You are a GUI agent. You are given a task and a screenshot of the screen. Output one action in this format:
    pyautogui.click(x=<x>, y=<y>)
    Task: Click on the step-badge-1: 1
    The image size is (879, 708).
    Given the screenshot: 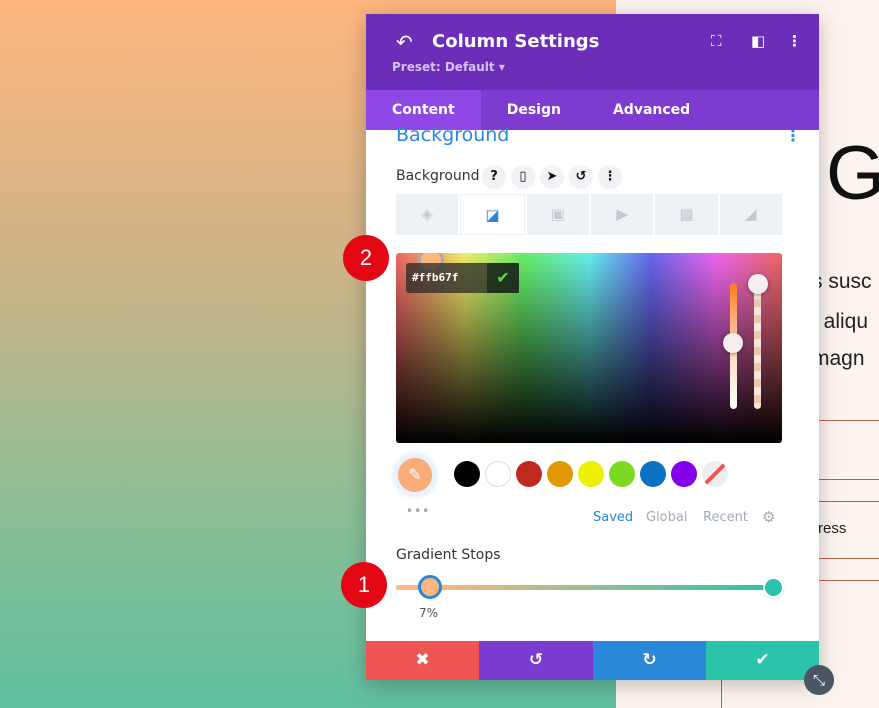 What is the action you would take?
    pyautogui.click(x=364, y=585)
    